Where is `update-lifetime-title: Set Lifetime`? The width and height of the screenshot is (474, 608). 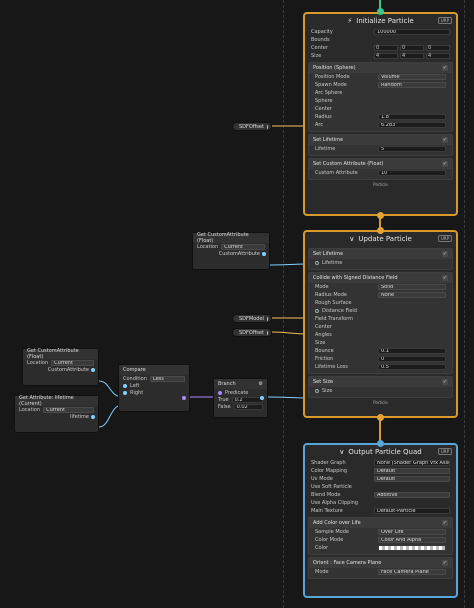 update-lifetime-title: Set Lifetime is located at coordinates (328, 254).